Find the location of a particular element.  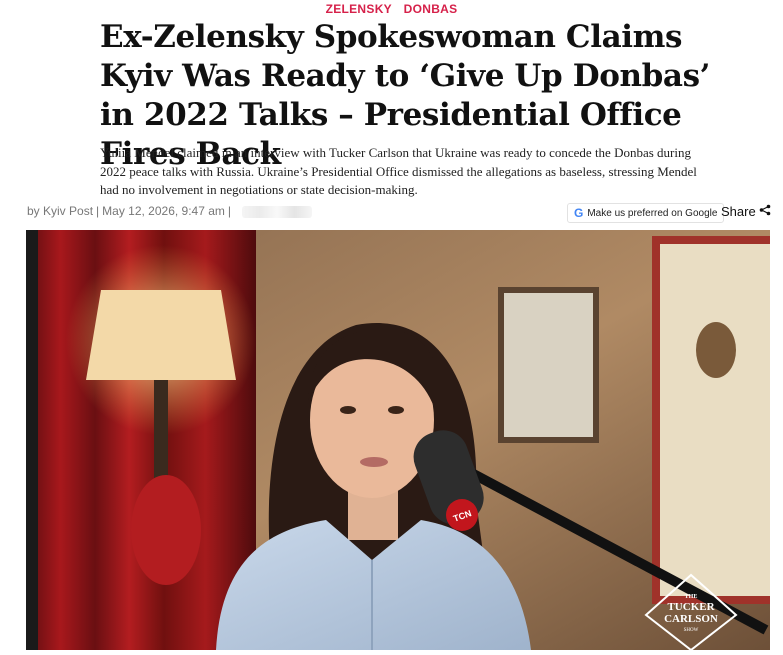

share-icon is located at coordinates (765, 211).